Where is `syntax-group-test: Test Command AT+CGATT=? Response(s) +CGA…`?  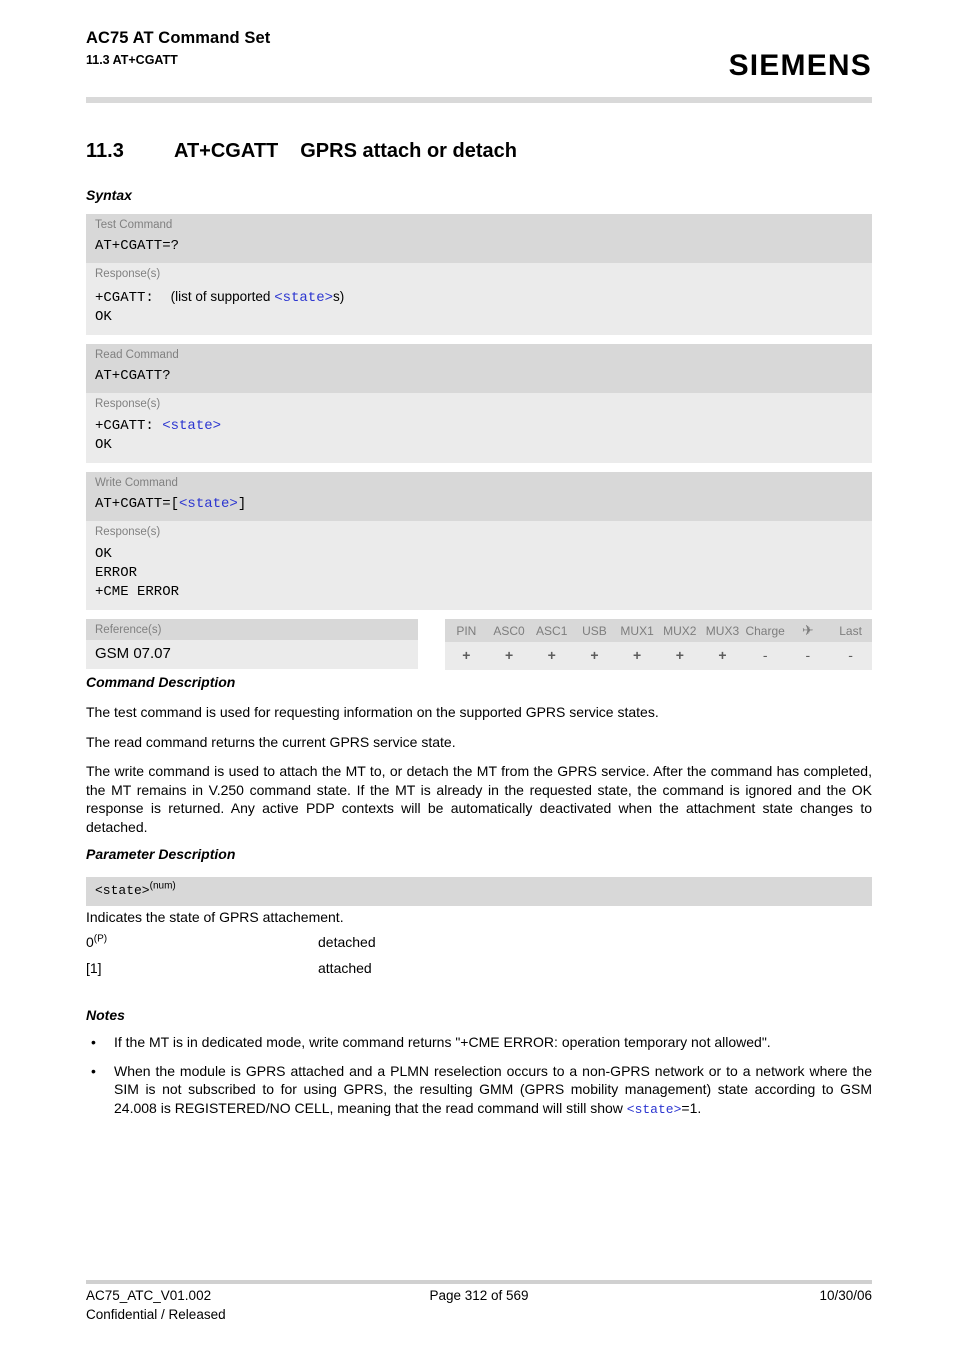
syntax-group-test: Test Command AT+CGATT=? Response(s) +CGA… is located at coordinates (479, 274).